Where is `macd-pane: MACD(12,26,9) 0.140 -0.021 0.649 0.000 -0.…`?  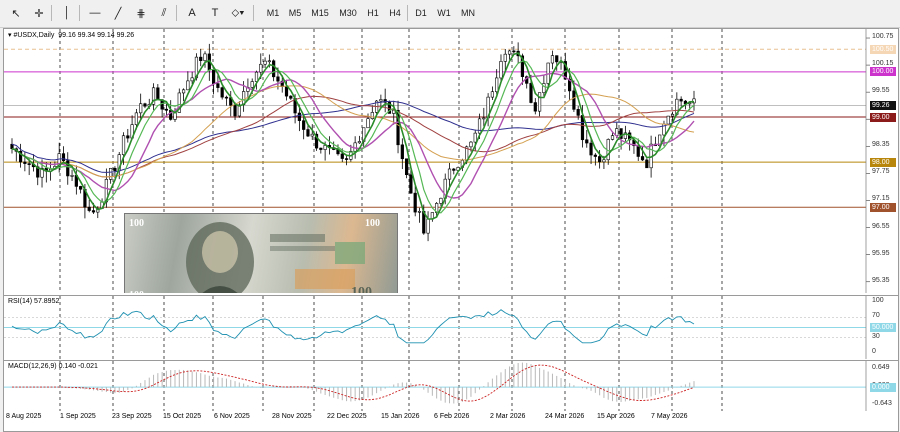
macd-pane: MACD(12,26,9) 0.140 -0.021 0.649 0.000 -0.… is located at coordinates (451, 385).